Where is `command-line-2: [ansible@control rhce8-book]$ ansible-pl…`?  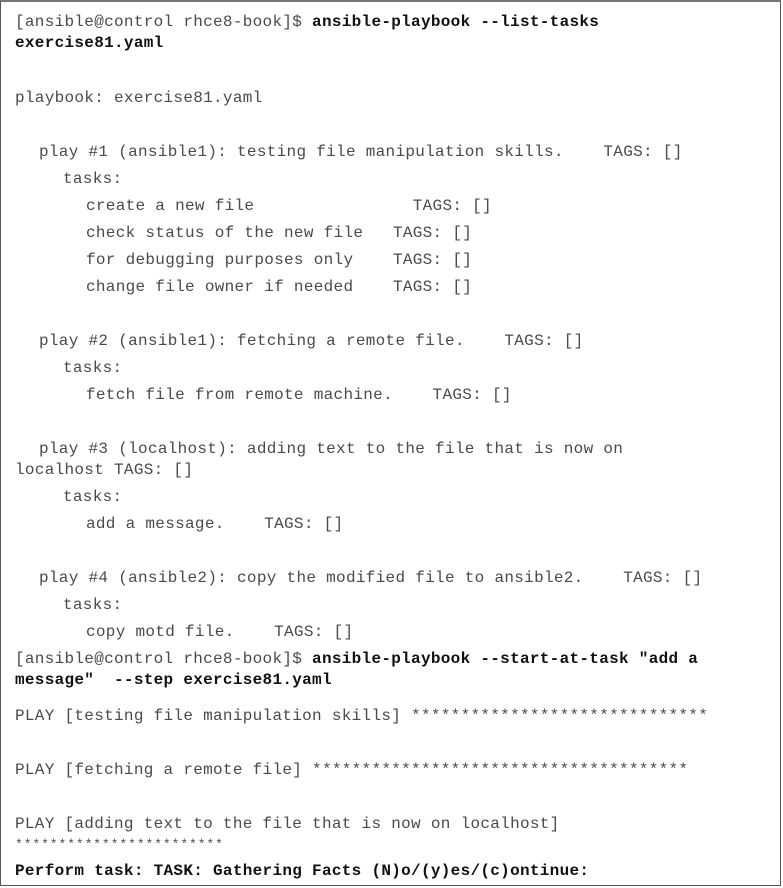
command-line-2: [ansible@control rhce8-book]$ ansible-pl… is located at coordinates (356, 659).